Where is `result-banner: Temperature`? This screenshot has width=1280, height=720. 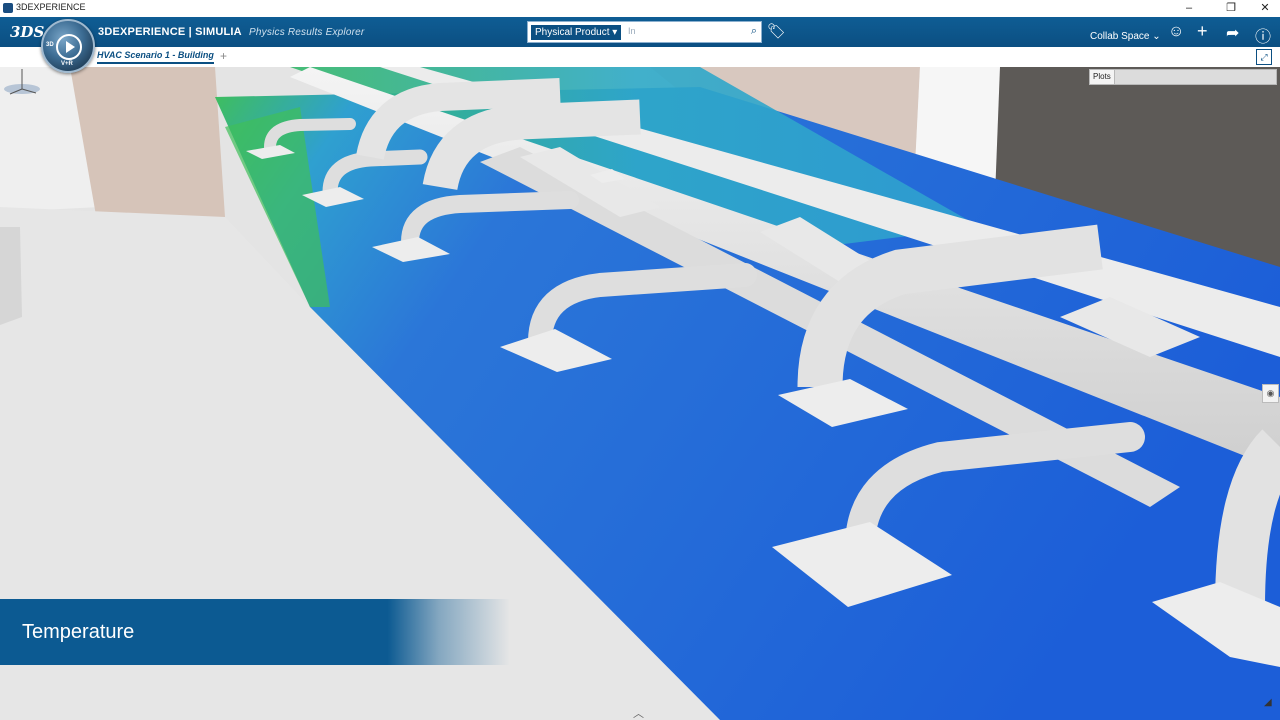
result-banner: Temperature is located at coordinates (255, 632).